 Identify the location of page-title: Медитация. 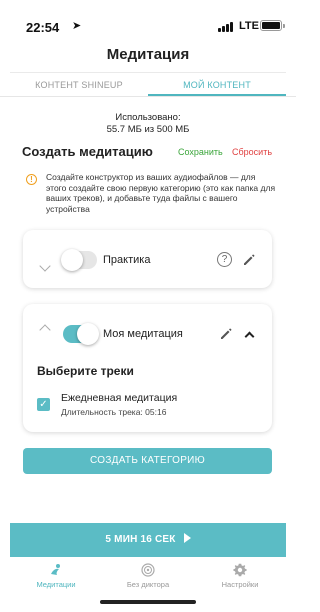
(148, 54).